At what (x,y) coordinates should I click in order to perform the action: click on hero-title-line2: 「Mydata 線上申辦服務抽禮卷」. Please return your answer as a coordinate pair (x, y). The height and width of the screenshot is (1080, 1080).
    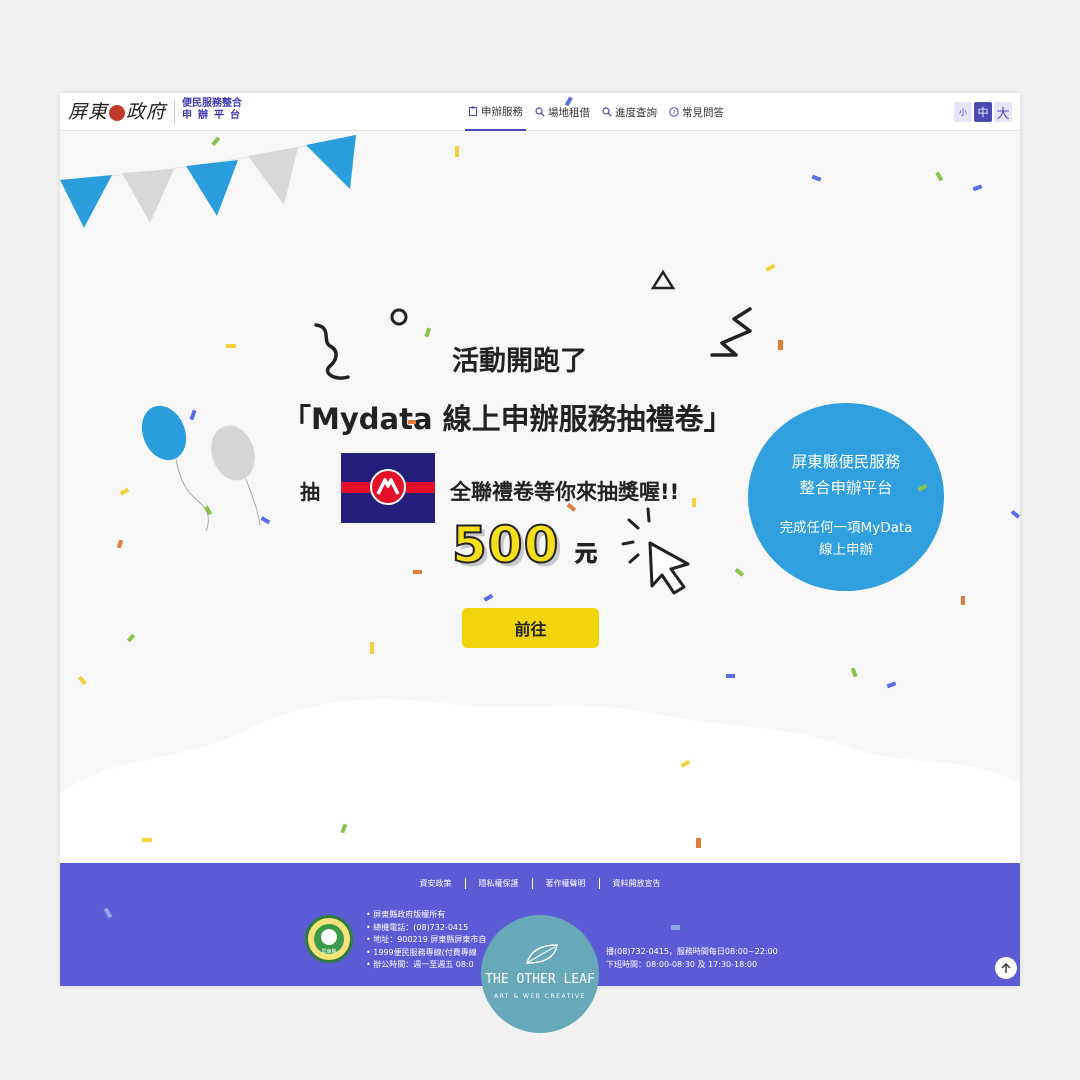
    Looking at the image, I should click on (507, 419).